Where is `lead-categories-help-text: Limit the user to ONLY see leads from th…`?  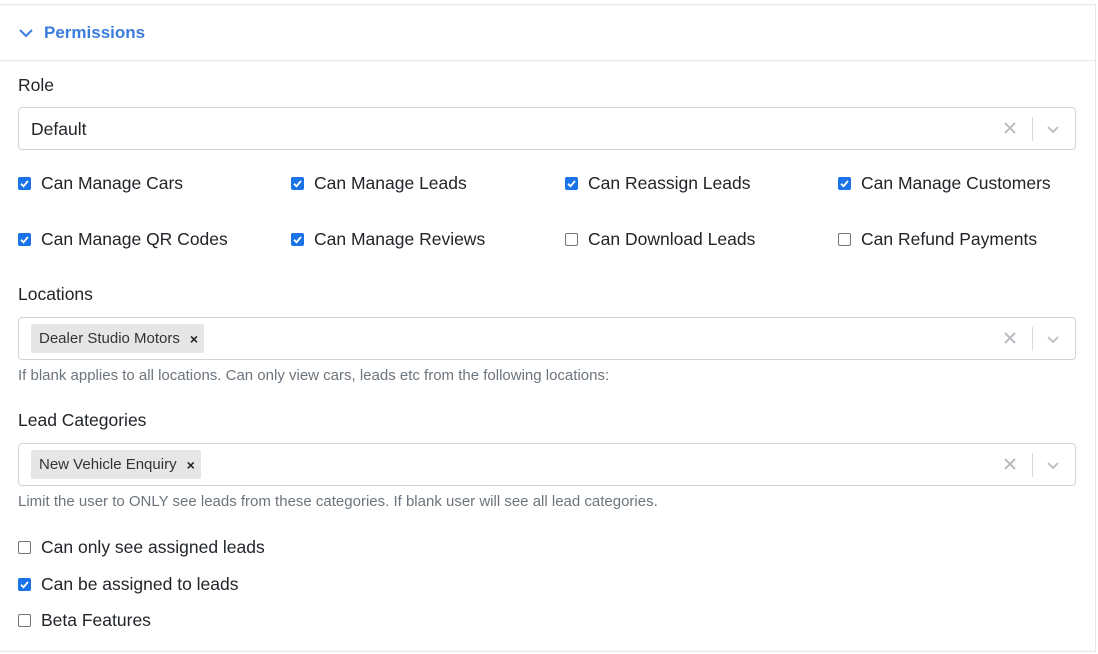
lead-categories-help-text: Limit the user to ONLY see leads from th… is located at coordinates (338, 501).